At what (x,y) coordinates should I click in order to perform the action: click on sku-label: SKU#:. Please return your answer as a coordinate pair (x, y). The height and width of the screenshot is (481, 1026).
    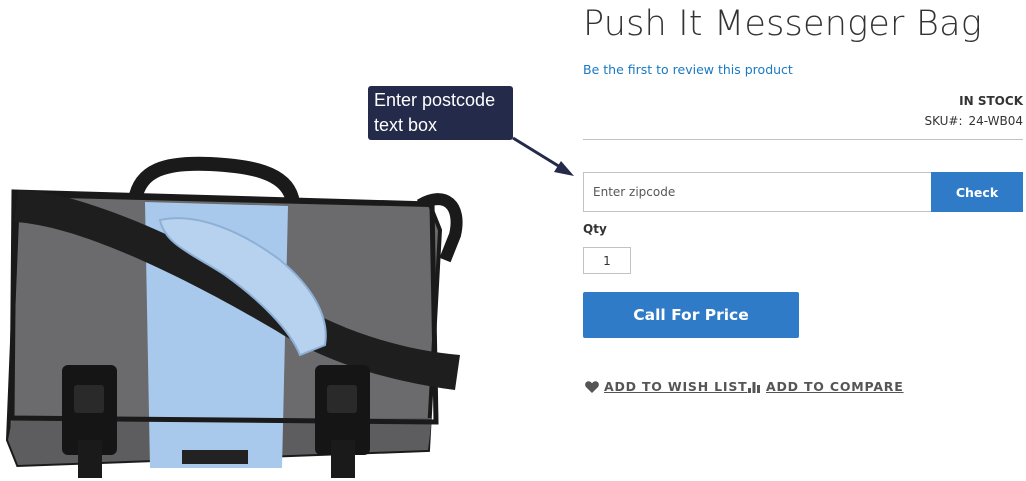
    Looking at the image, I should click on (943, 121).